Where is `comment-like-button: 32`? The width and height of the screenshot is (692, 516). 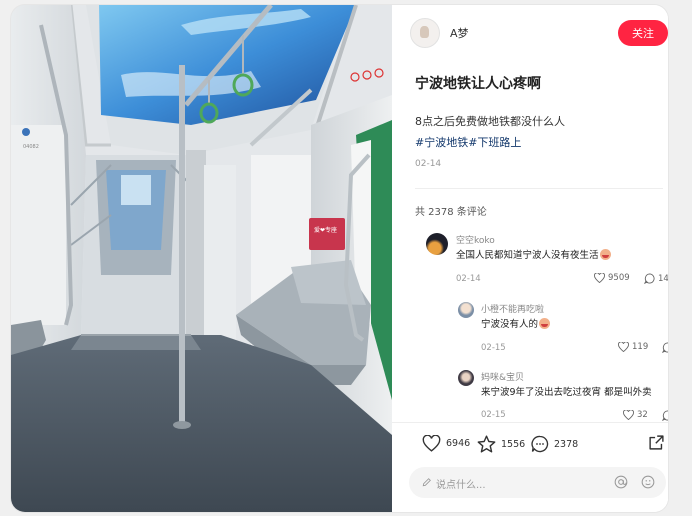
comment-like-button: 32 is located at coordinates (635, 415).